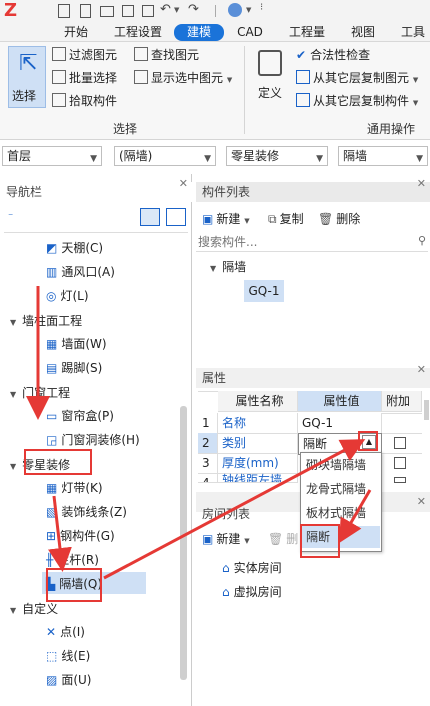 Image resolution: width=430 pixels, height=706 pixels. Describe the element at coordinates (234, 509) in the screenshot. I see `arrow-to-dropdown` at that location.